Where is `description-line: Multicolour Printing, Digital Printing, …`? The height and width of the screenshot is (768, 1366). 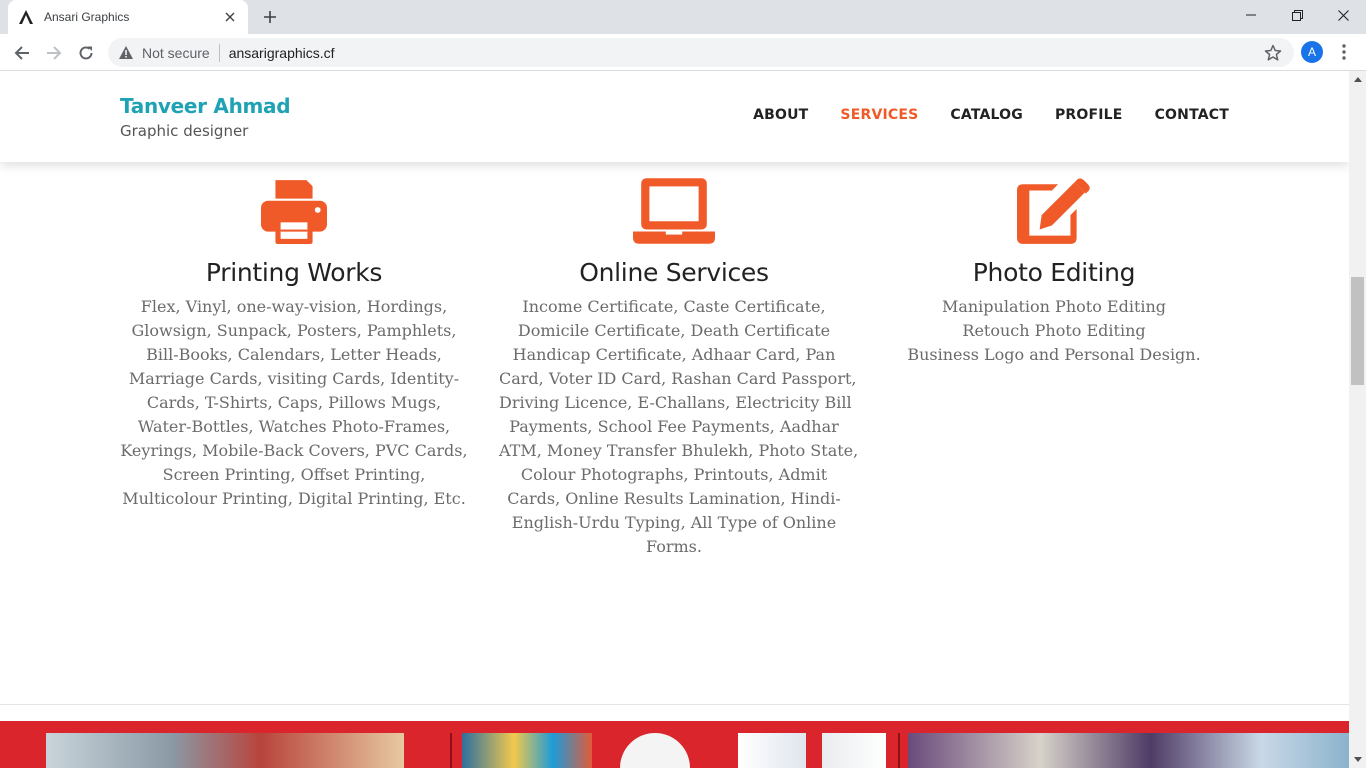
description-line: Multicolour Printing, Digital Printing, … is located at coordinates (294, 498).